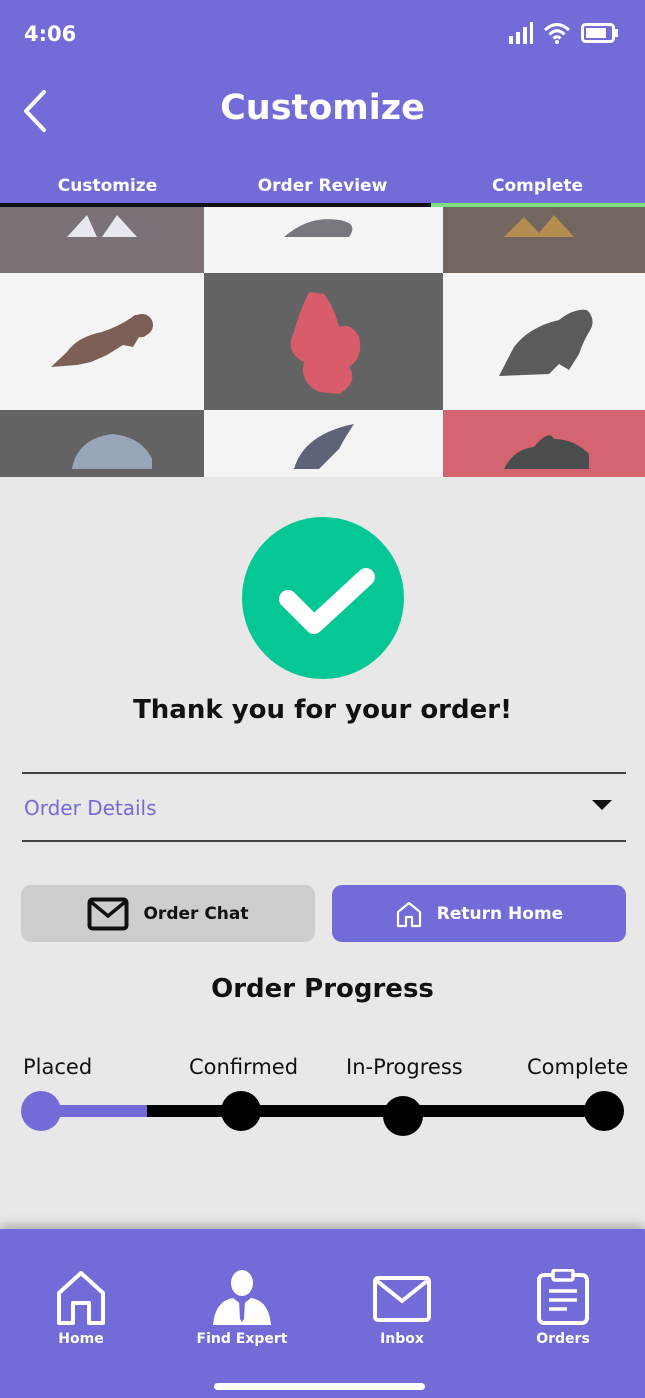  I want to click on nav-item-orders: Orders, so click(563, 1307).